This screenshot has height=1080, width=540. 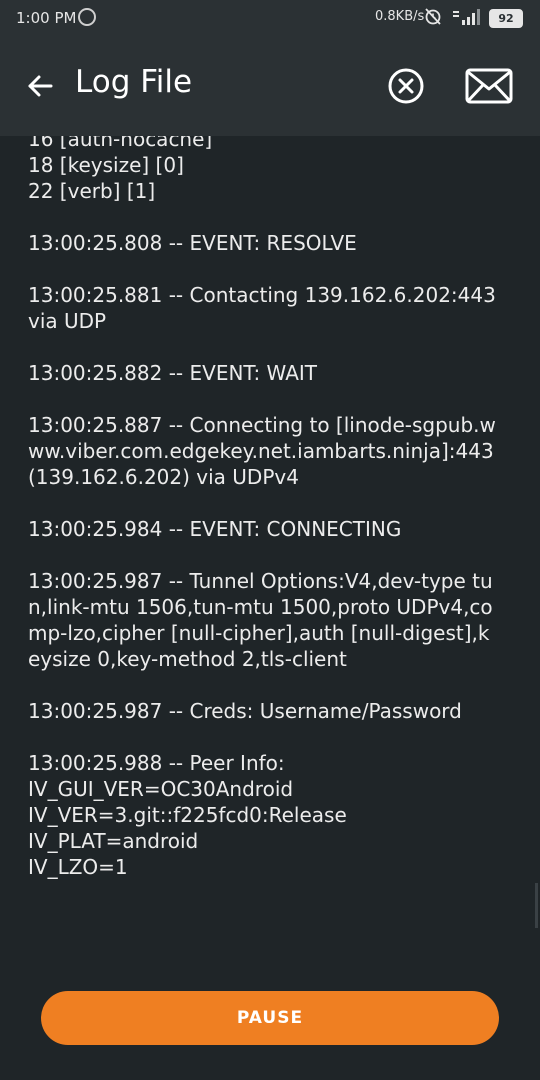 I want to click on sync-icon, so click(x=87, y=17).